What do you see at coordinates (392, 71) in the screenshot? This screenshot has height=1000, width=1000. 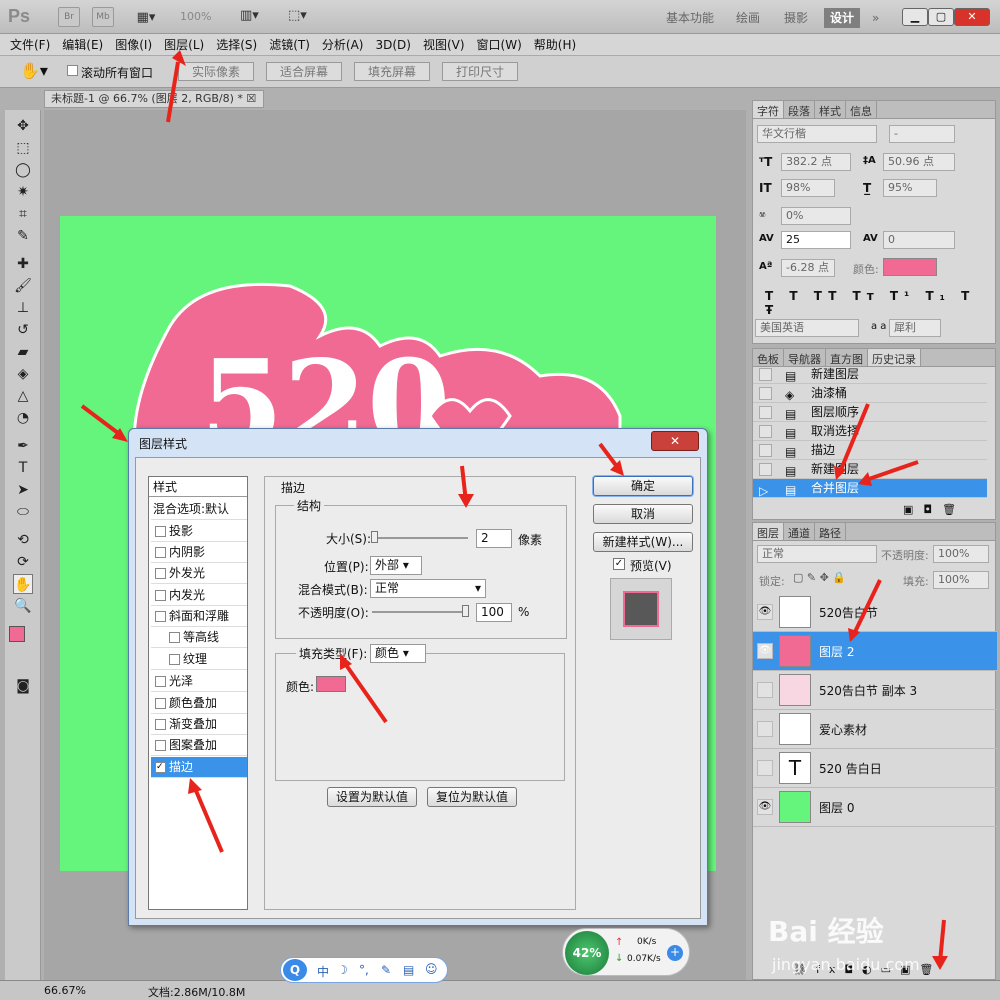 I see `fill-screen-button: 填充屏幕` at bounding box center [392, 71].